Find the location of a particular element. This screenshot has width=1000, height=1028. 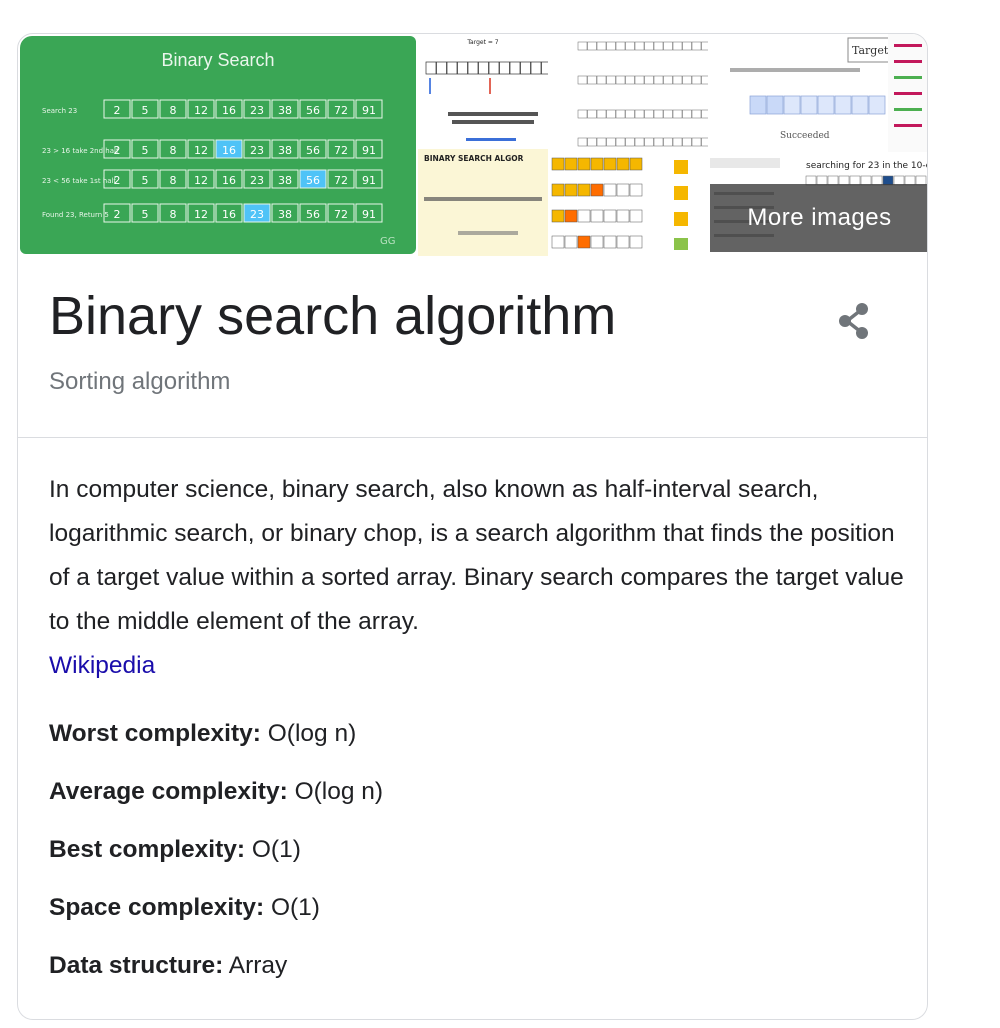

thumb8-header: searching for 23 in the 10-el is located at coordinates (867, 166).